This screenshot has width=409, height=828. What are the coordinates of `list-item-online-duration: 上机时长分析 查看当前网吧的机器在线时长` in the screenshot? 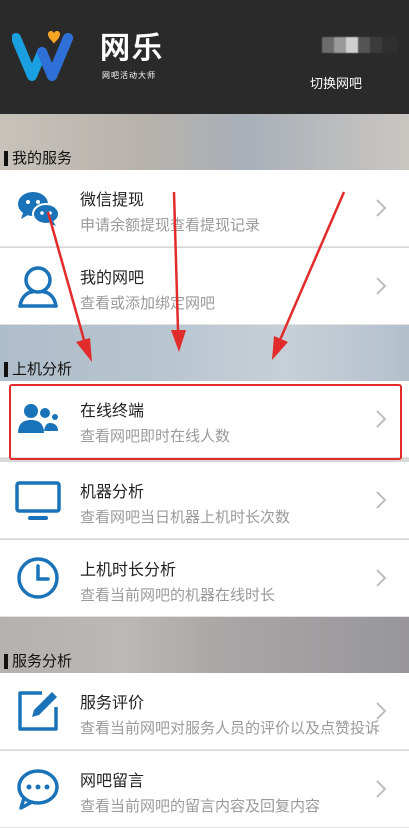 It's located at (204, 578).